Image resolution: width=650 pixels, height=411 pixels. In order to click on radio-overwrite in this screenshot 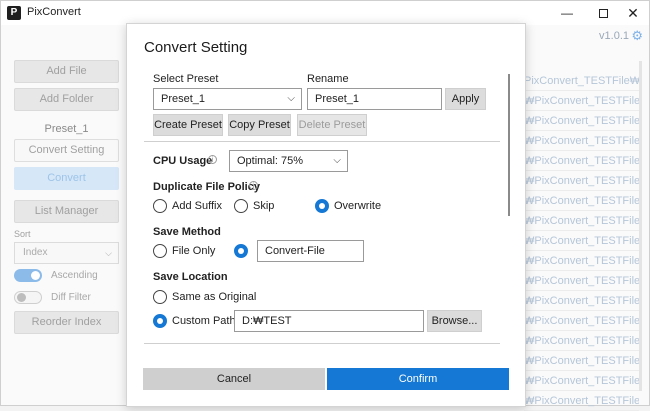, I will do `click(322, 206)`.